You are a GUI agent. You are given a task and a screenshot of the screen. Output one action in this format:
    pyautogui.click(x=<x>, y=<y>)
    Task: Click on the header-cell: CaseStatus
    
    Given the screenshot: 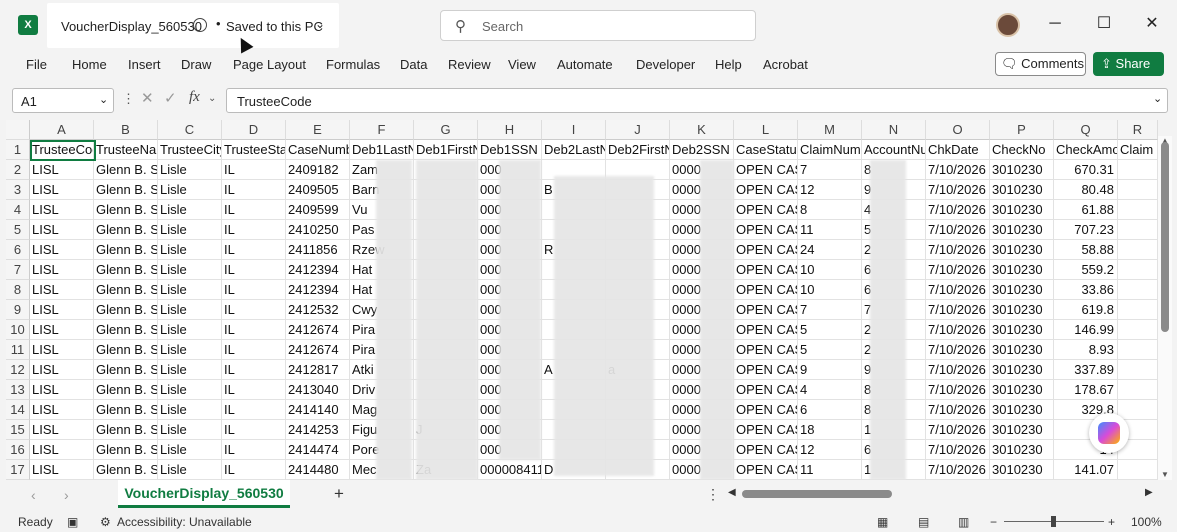 What is the action you would take?
    pyautogui.click(x=766, y=150)
    